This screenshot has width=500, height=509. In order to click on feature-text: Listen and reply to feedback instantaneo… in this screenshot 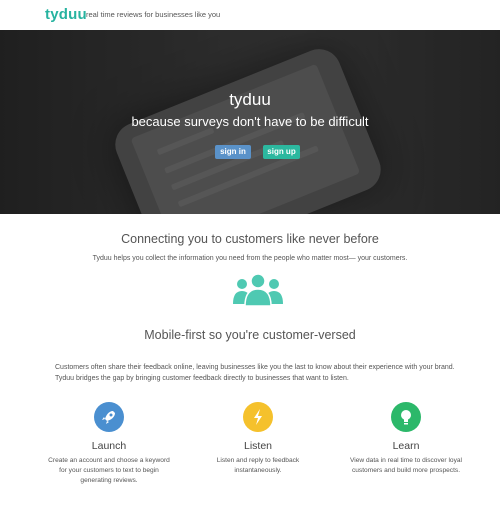, I will do `click(258, 465)`.